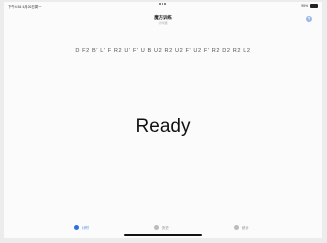 The image size is (327, 243). What do you see at coordinates (165, 228) in the screenshot?
I see `tab-label: 历史` at bounding box center [165, 228].